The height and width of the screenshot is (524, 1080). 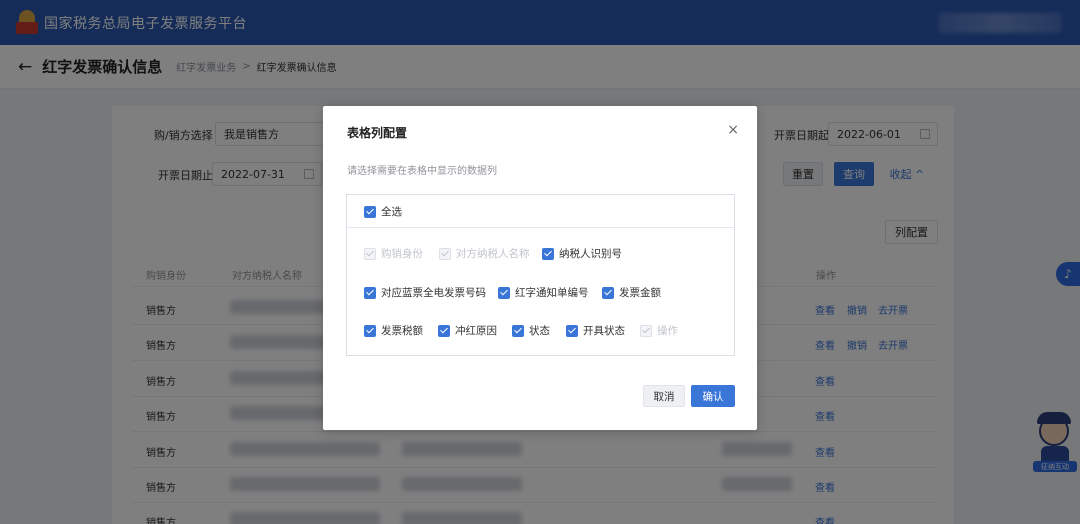 What do you see at coordinates (391, 212) in the screenshot?
I see `select-all-label: 全选` at bounding box center [391, 212].